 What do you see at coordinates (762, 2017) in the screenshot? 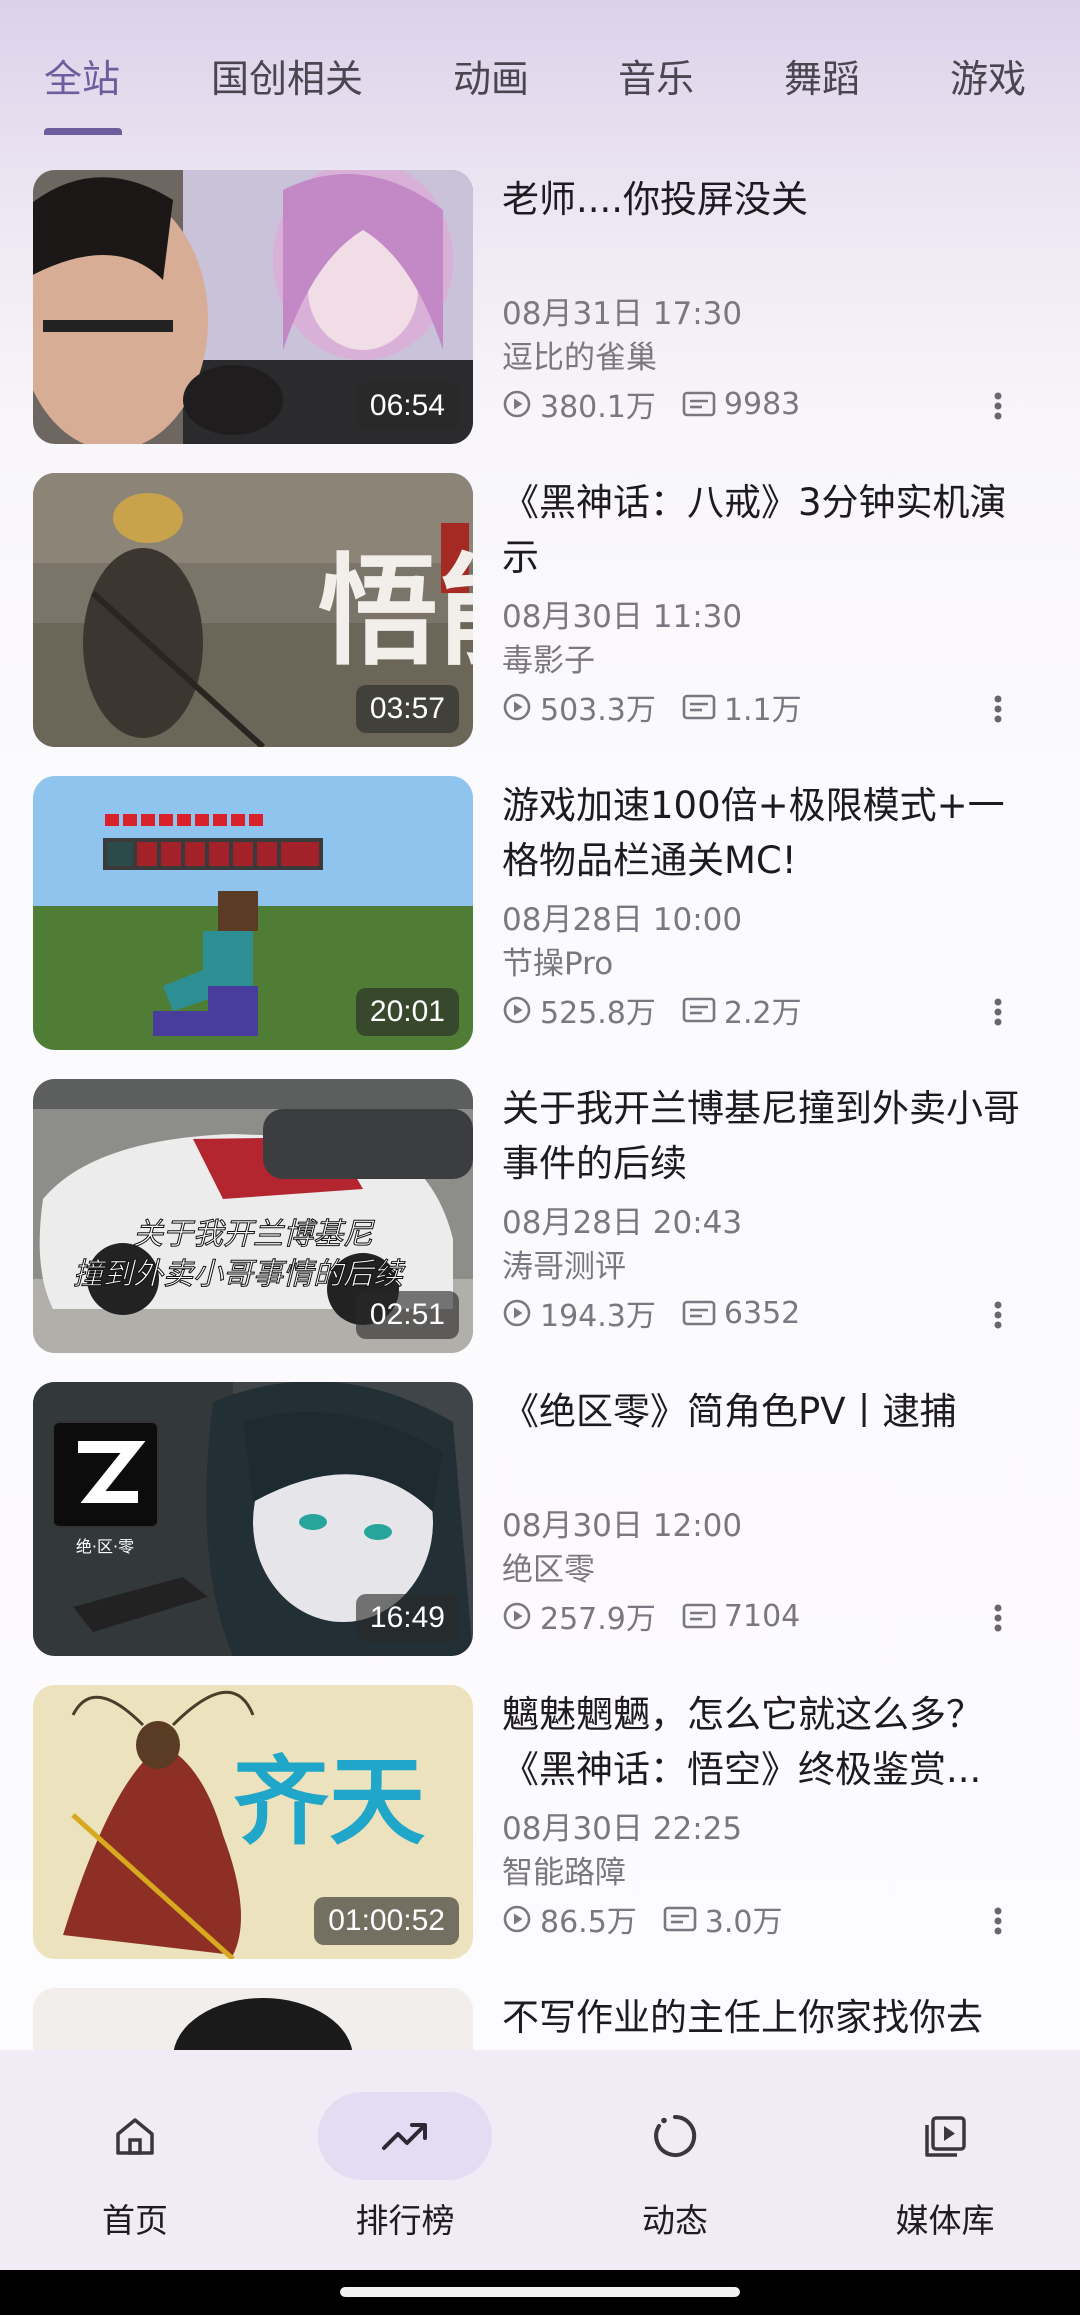
I see `video-title: 不写作业的主任上你家找你去` at bounding box center [762, 2017].